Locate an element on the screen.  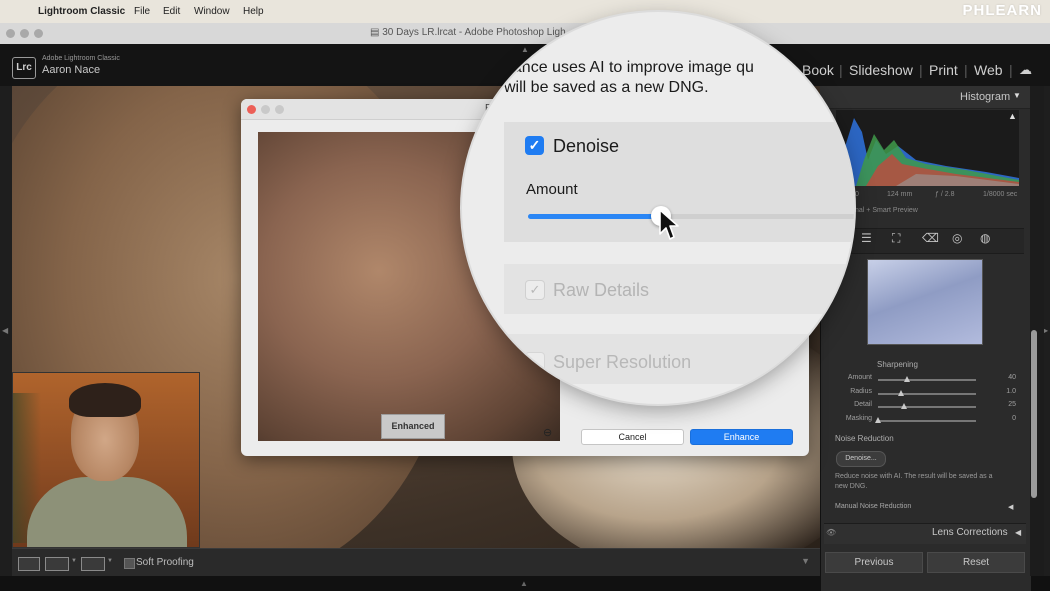
sharpening-detail-slider-track is located at coordinates (927, 407).